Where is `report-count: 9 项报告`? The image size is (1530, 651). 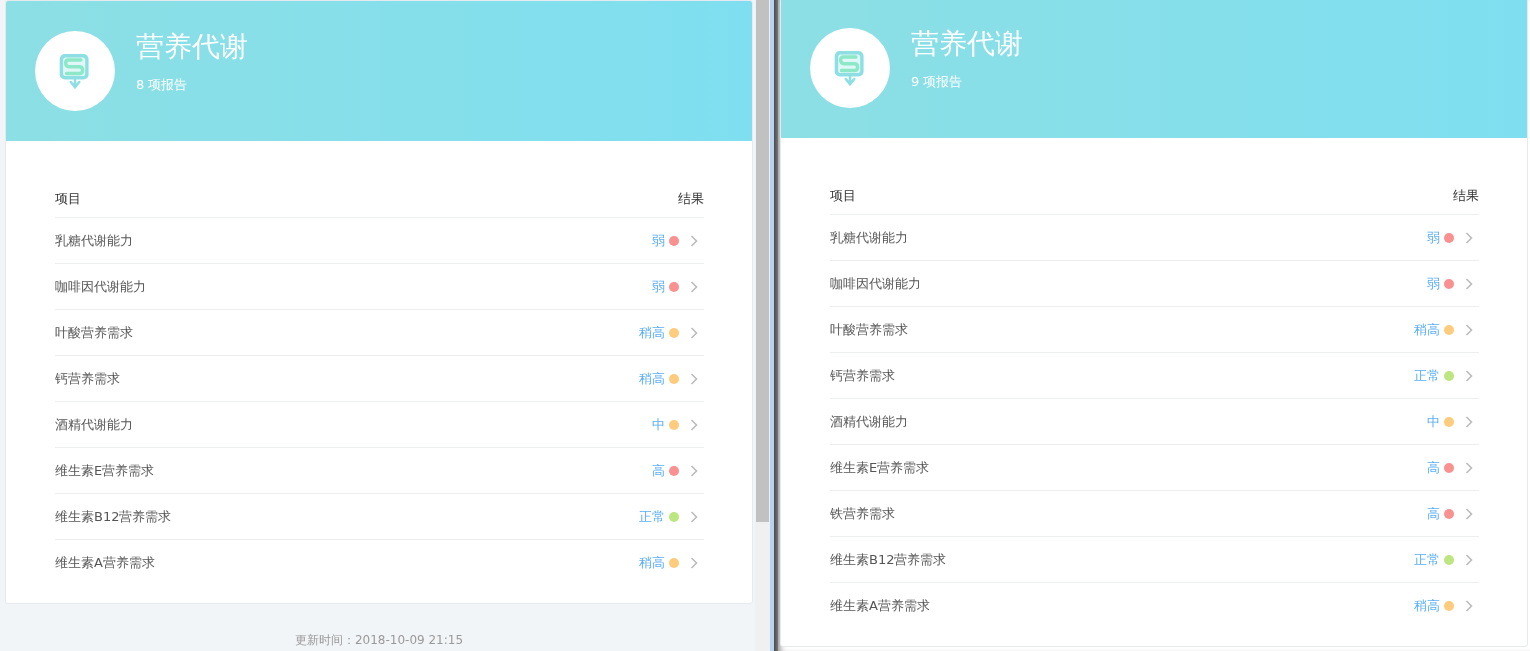
report-count: 9 项报告 is located at coordinates (937, 82).